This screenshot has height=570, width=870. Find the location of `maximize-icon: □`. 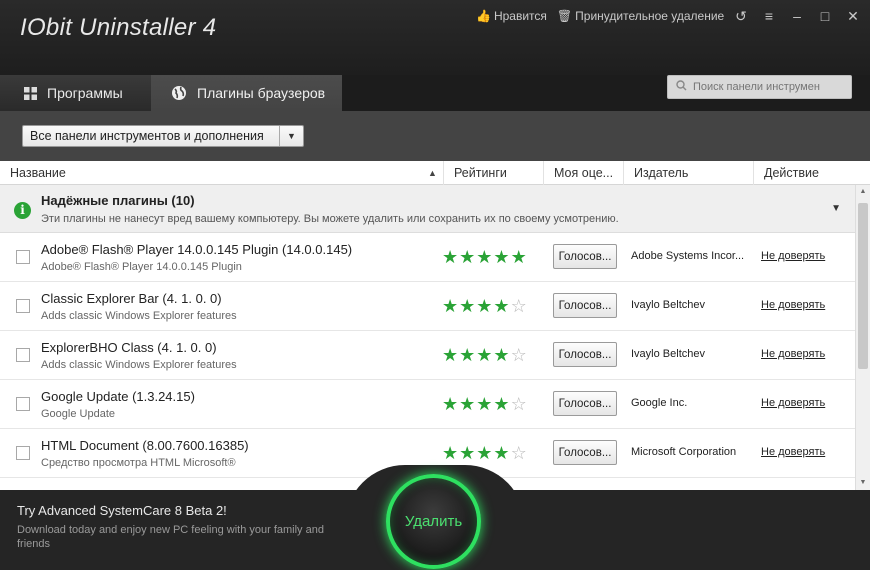

maximize-icon: □ is located at coordinates (825, 16).